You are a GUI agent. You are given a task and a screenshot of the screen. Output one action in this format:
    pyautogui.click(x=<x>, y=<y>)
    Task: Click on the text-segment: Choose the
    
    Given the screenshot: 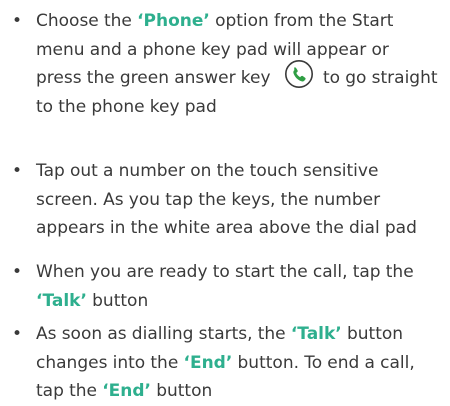 What is the action you would take?
    pyautogui.click(x=87, y=21)
    